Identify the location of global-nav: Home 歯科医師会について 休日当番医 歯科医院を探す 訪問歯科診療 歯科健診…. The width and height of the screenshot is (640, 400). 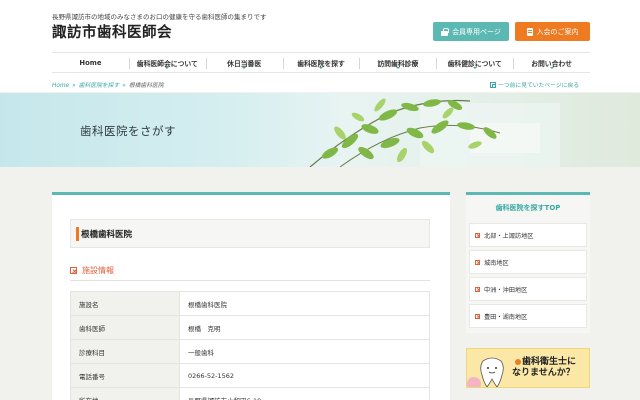
(321, 62).